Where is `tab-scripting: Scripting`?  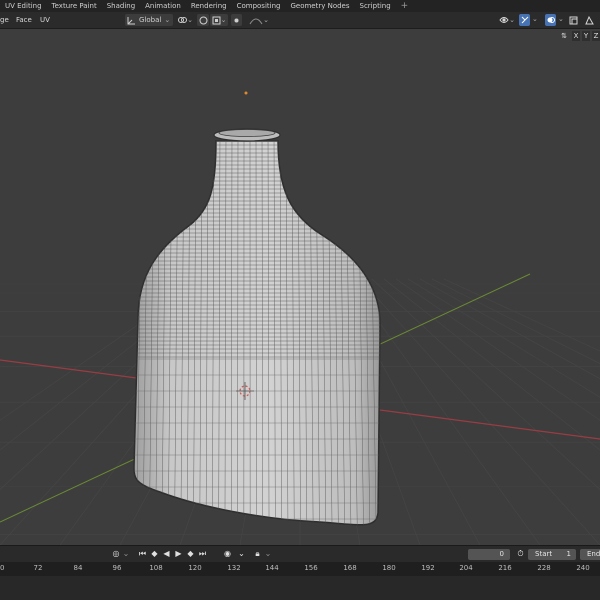 tab-scripting: Scripting is located at coordinates (375, 6).